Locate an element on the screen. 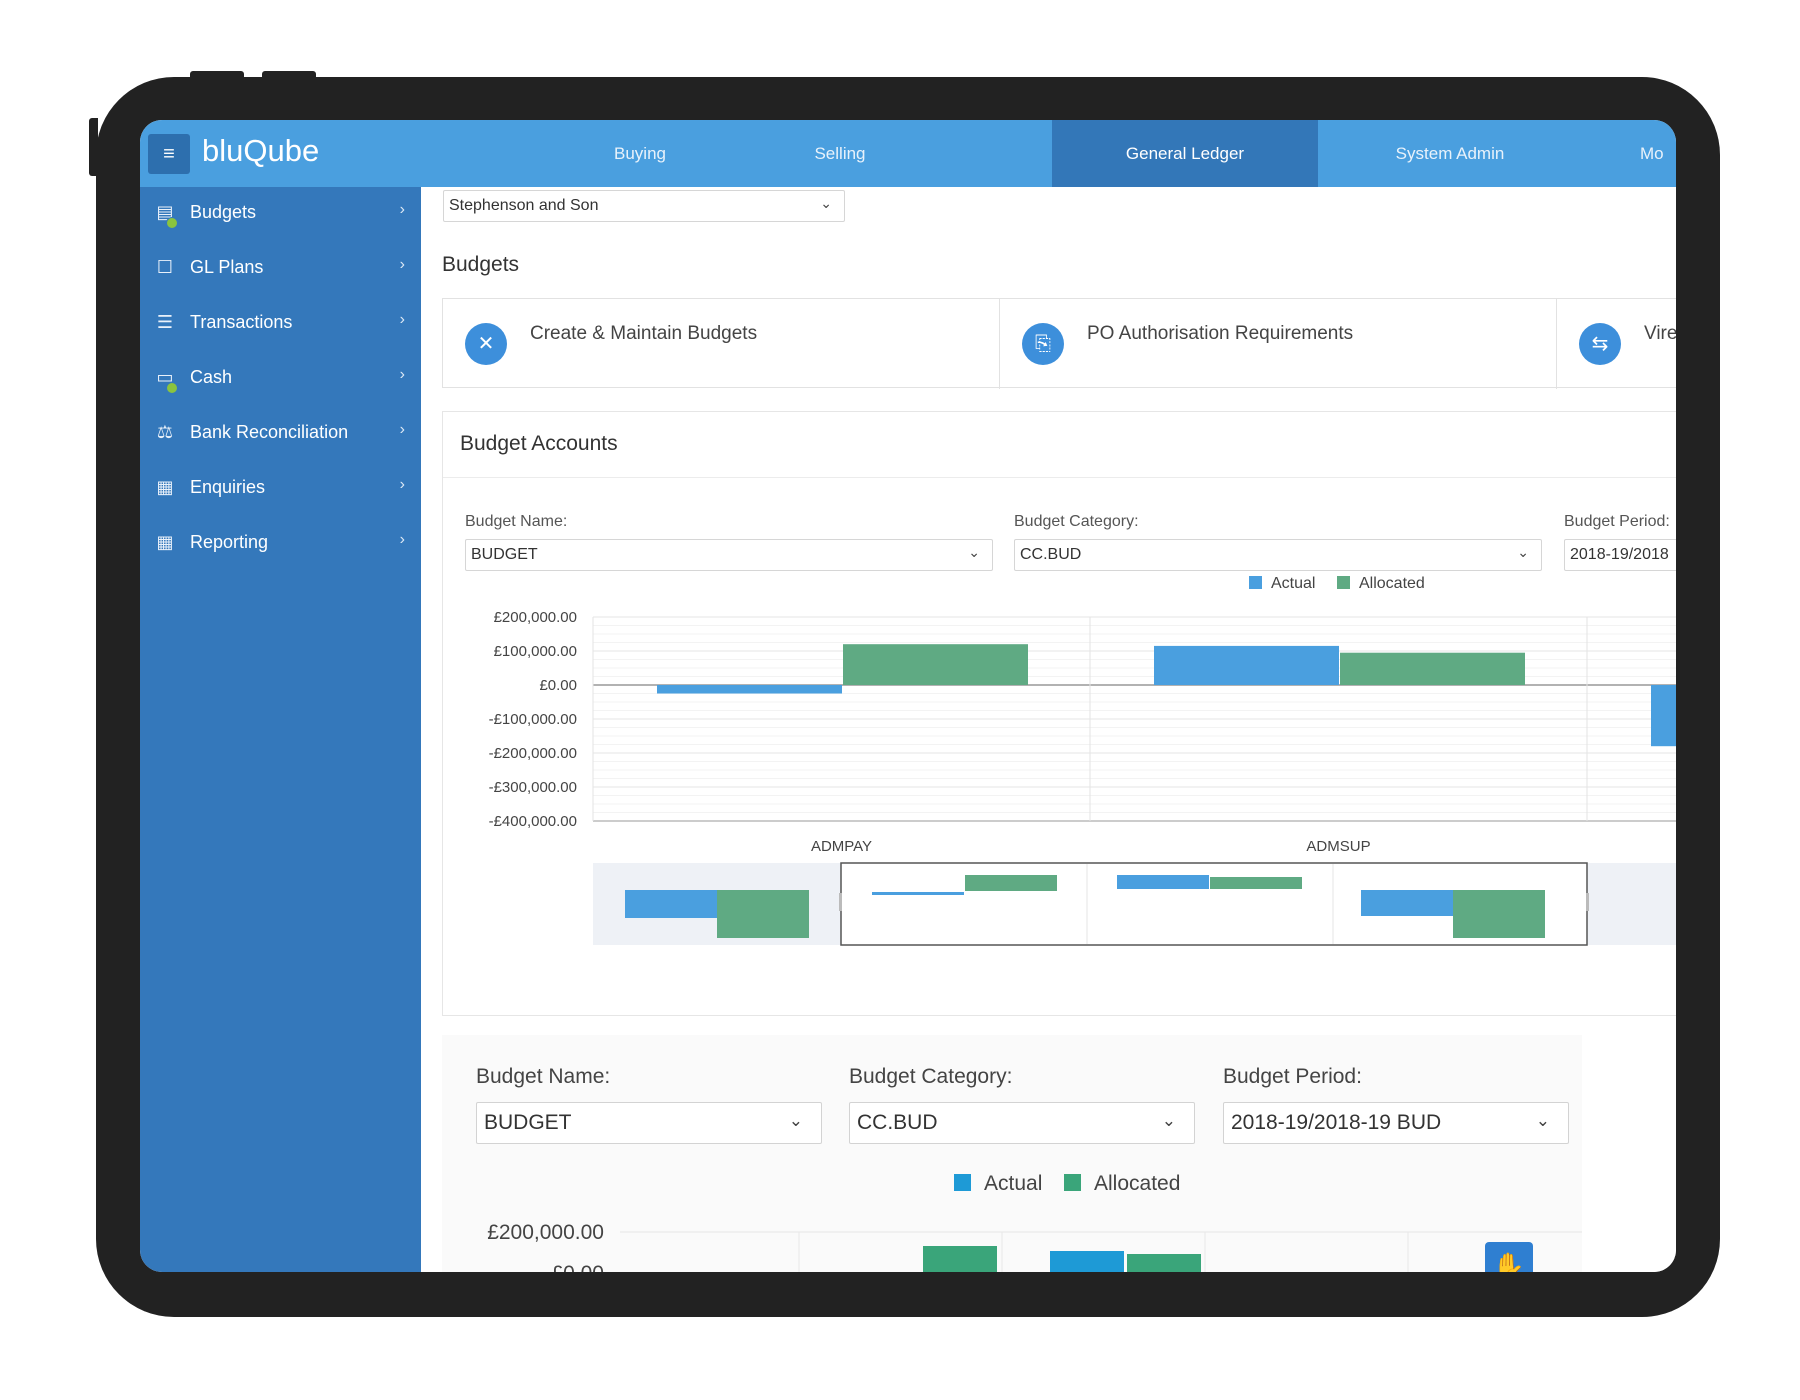 The height and width of the screenshot is (1400, 1800). sidebar-item-bank-reconciliation: ⚖ Bank Reconciliation › is located at coordinates (280, 434).